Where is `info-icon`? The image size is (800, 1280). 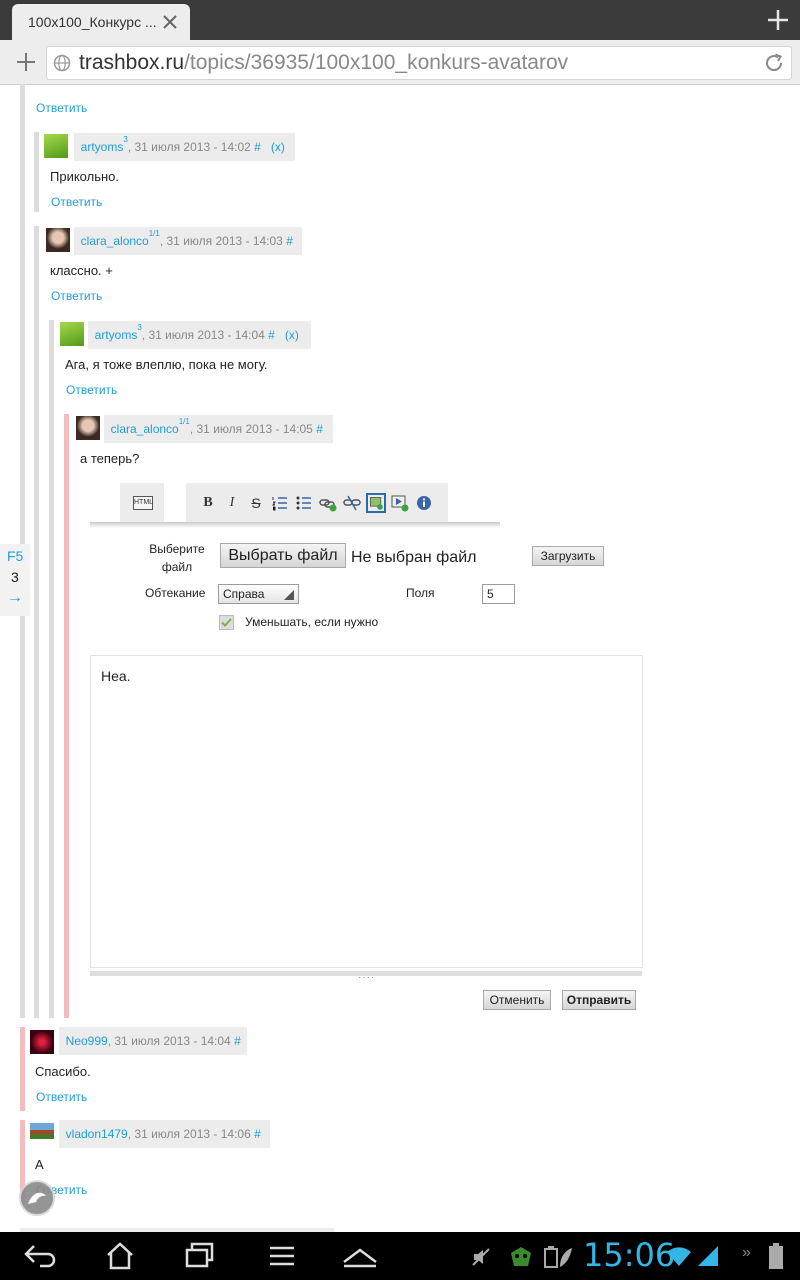
info-icon is located at coordinates (424, 503).